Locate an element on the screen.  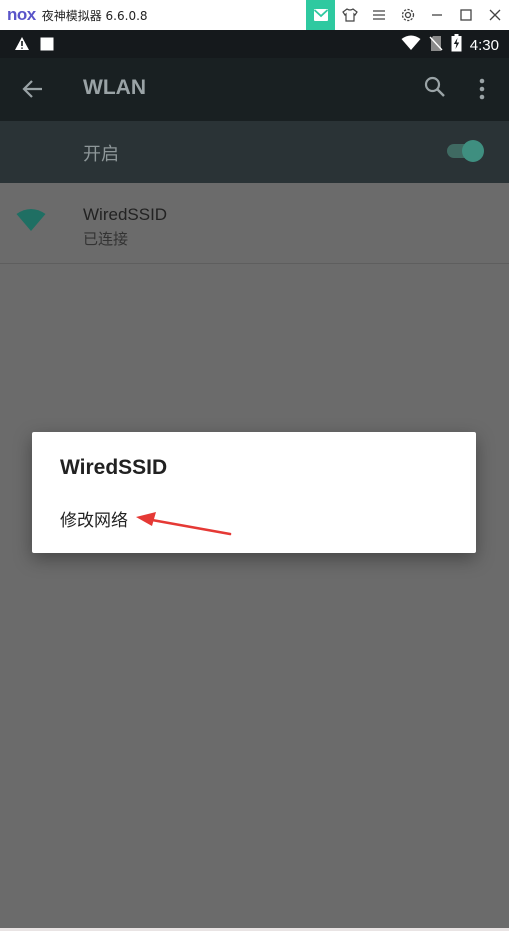
network-status: 已连接 is located at coordinates (106, 239).